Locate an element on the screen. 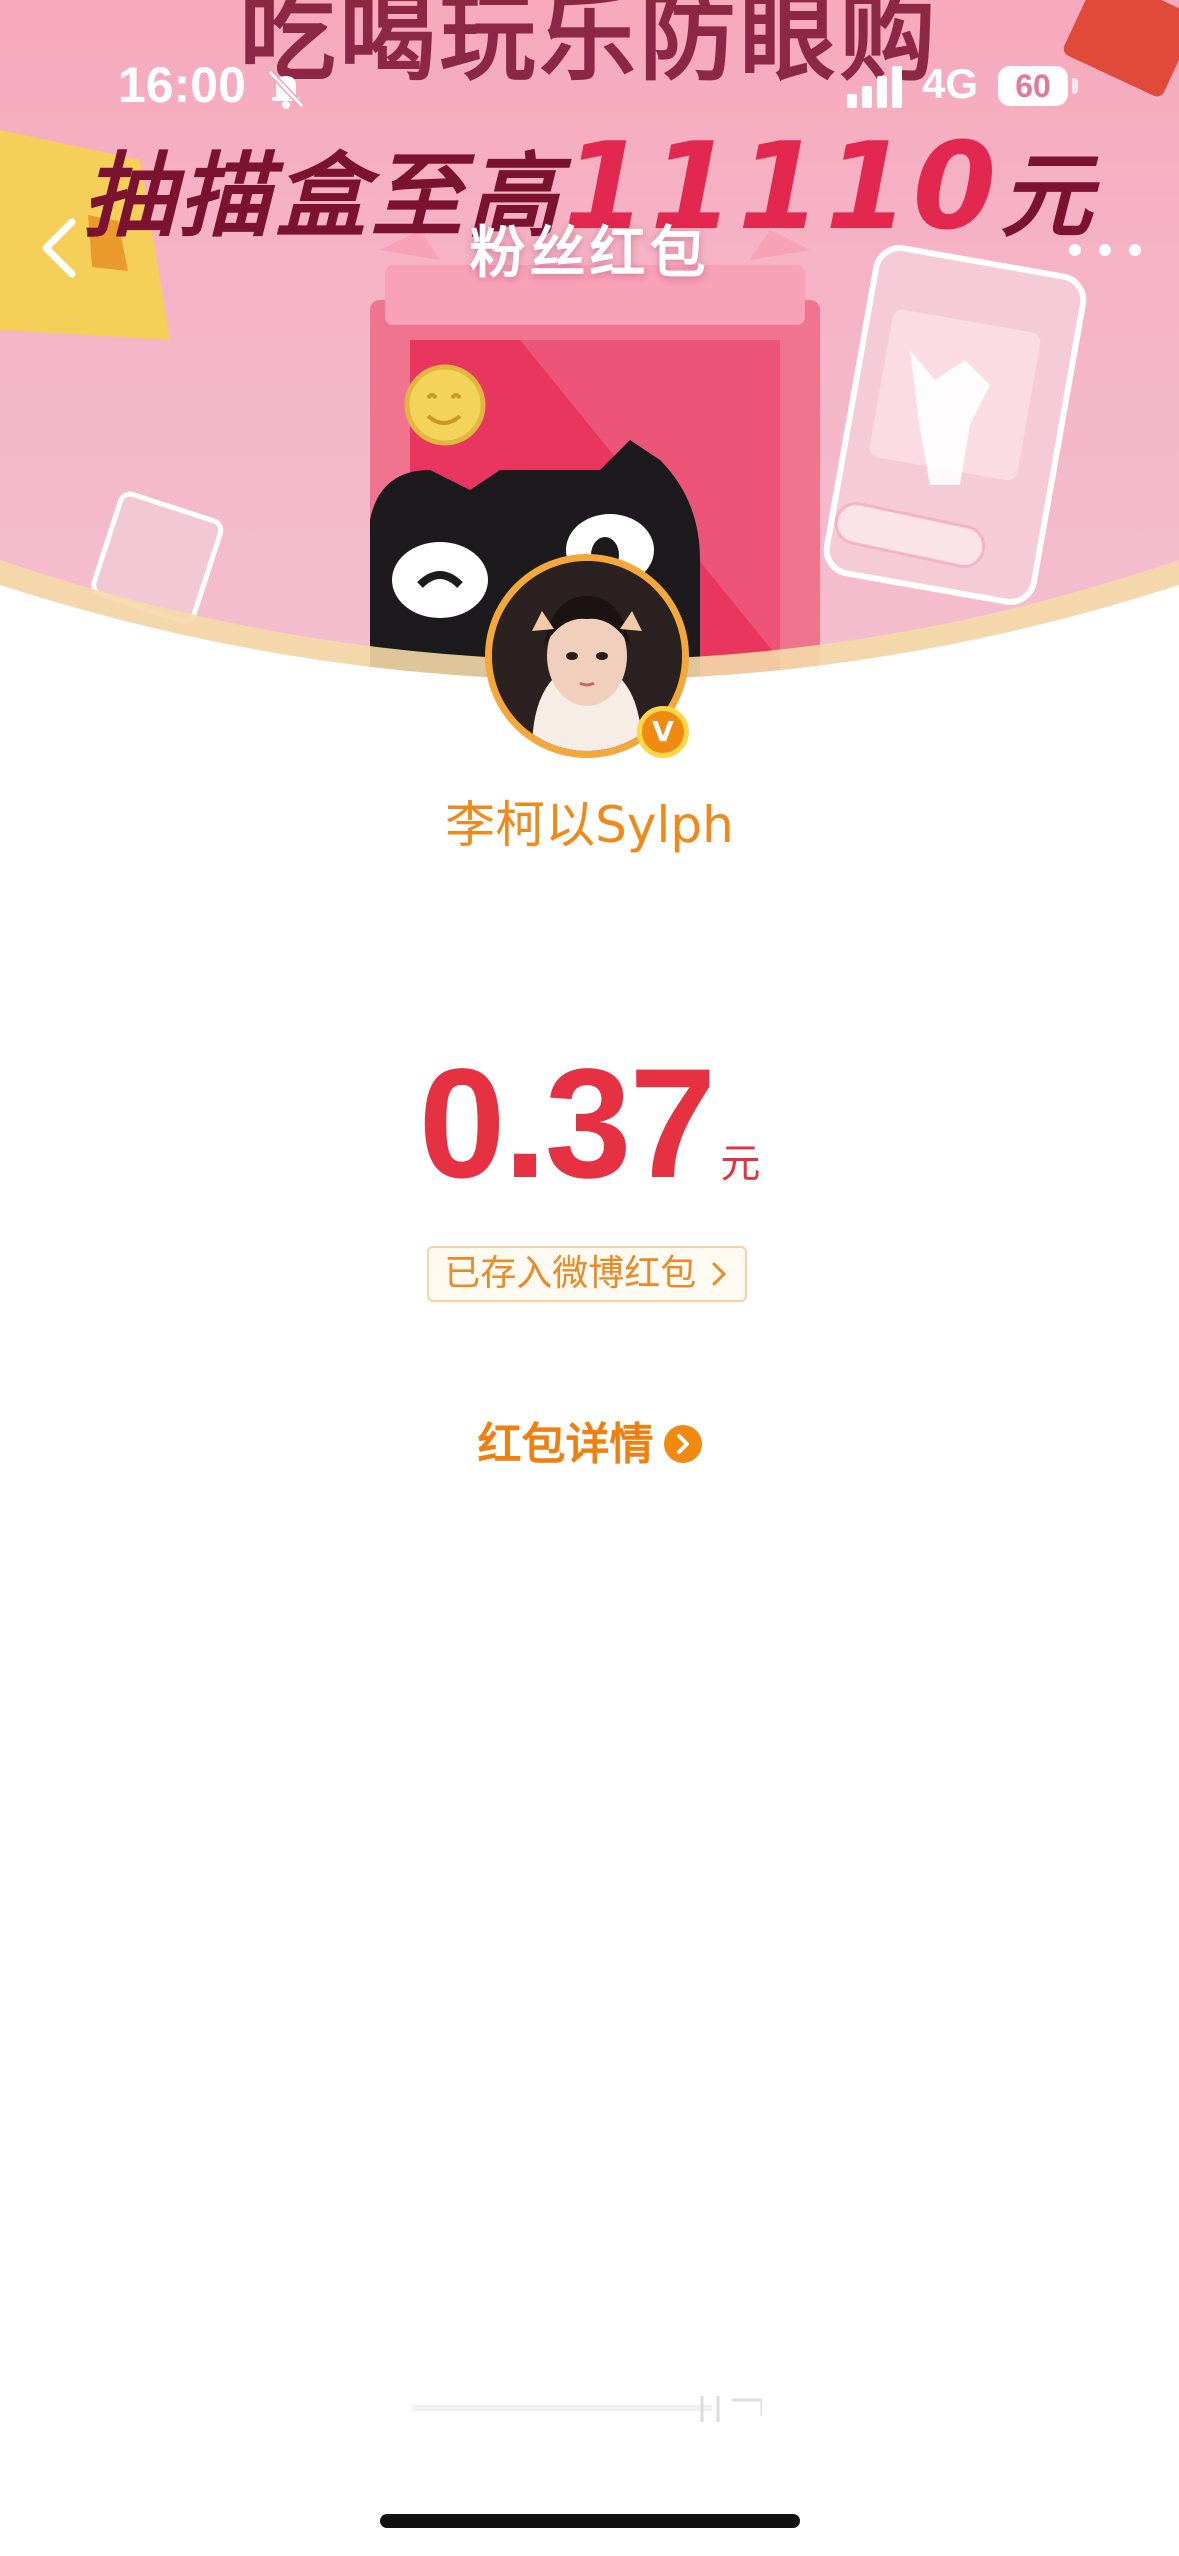 This screenshot has height=2556, width=1179. network-type: 4G is located at coordinates (950, 83).